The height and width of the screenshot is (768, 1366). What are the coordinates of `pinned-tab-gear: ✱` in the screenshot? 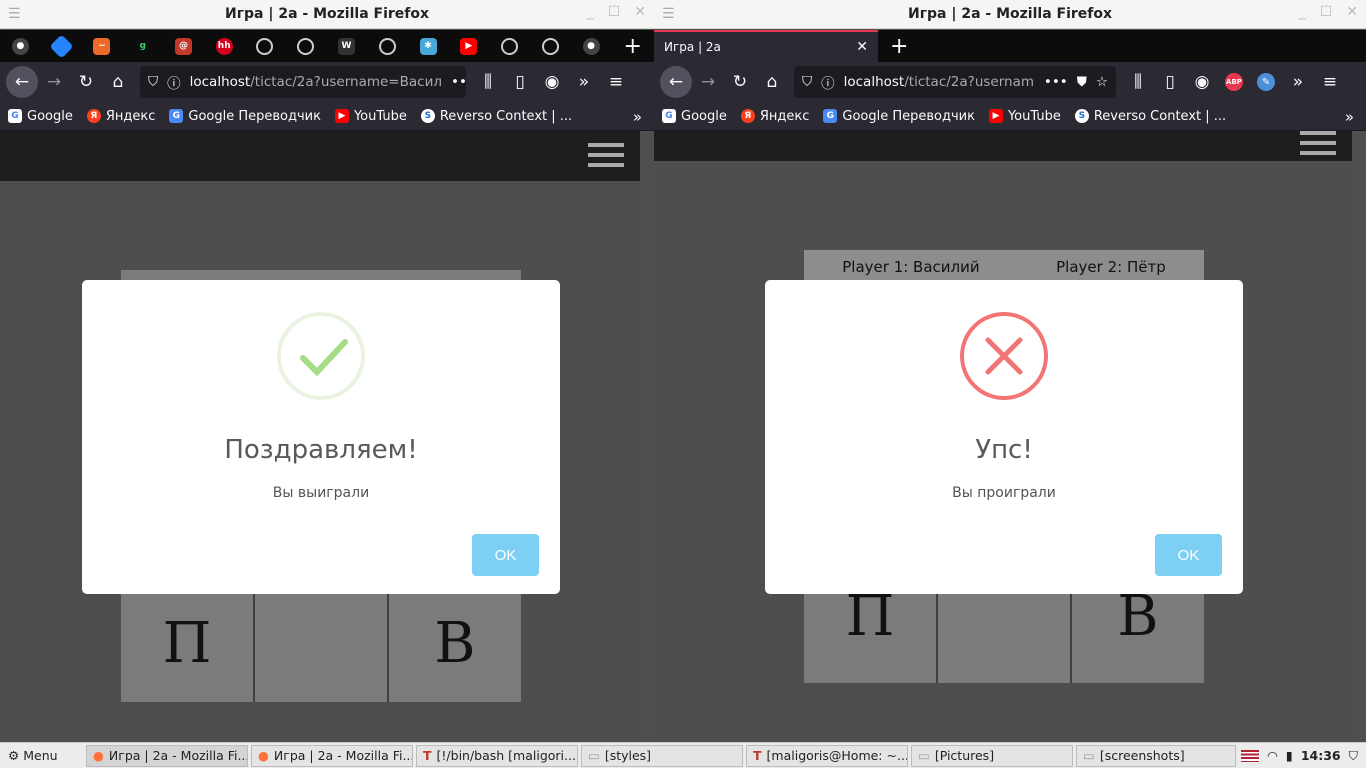 It's located at (428, 46).